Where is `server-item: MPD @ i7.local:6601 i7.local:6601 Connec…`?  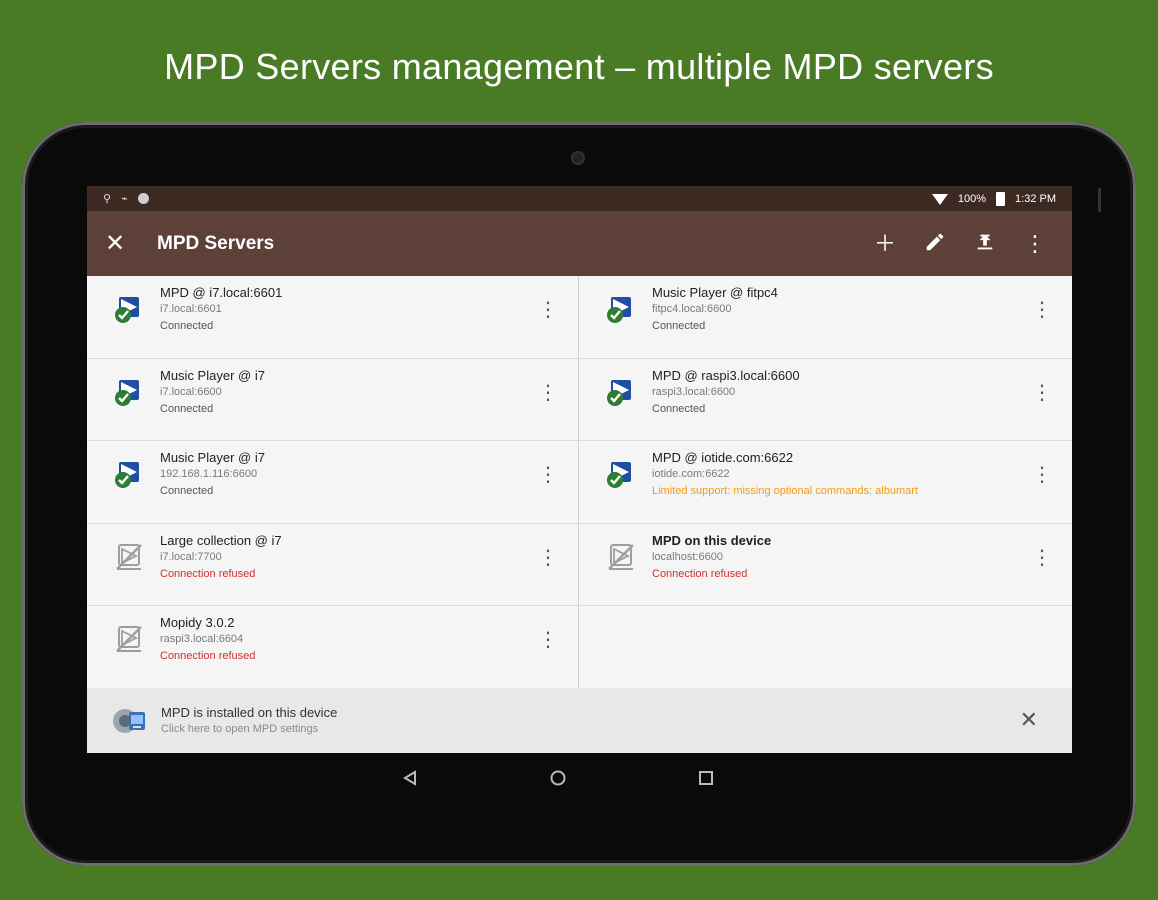
server-item: MPD @ i7.local:6601 i7.local:6601 Connec… is located at coordinates (333, 317).